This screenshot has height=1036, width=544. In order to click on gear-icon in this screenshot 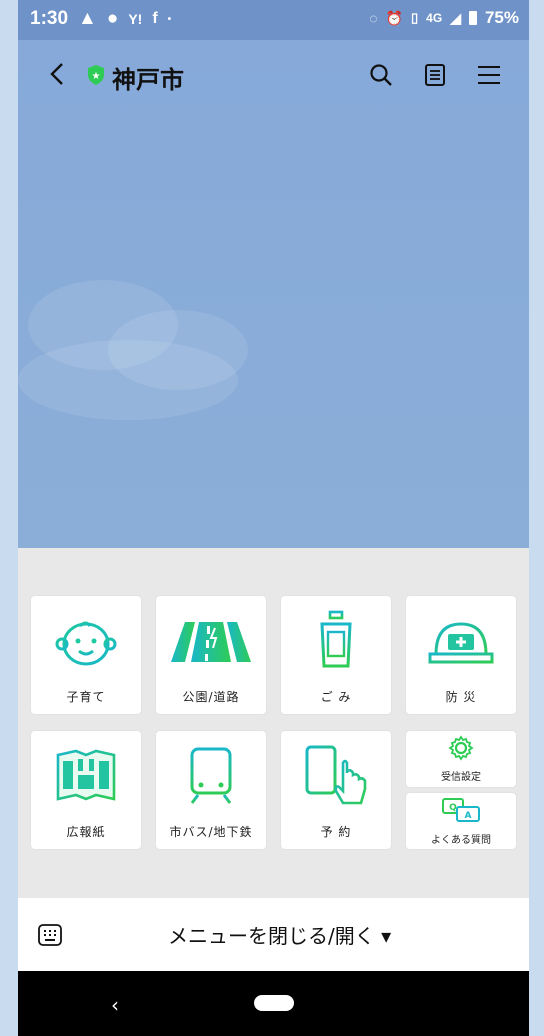, I will do `click(461, 748)`.